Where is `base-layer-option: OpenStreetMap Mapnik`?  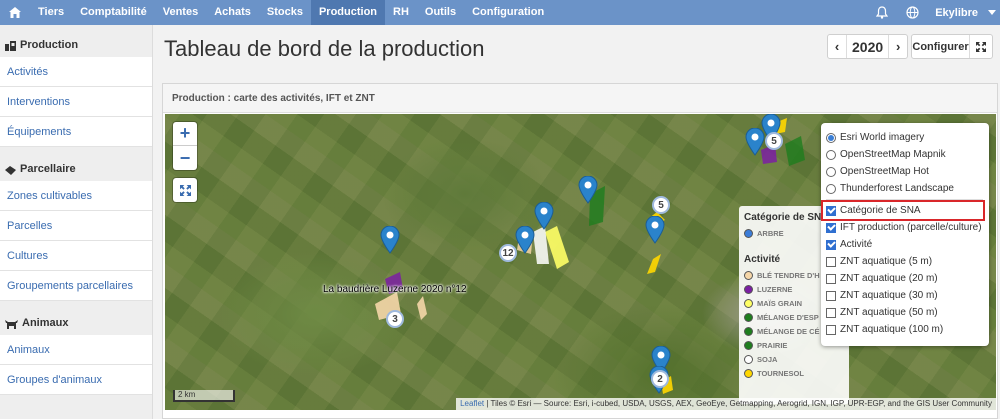 base-layer-option: OpenStreetMap Mapnik is located at coordinates (907, 154).